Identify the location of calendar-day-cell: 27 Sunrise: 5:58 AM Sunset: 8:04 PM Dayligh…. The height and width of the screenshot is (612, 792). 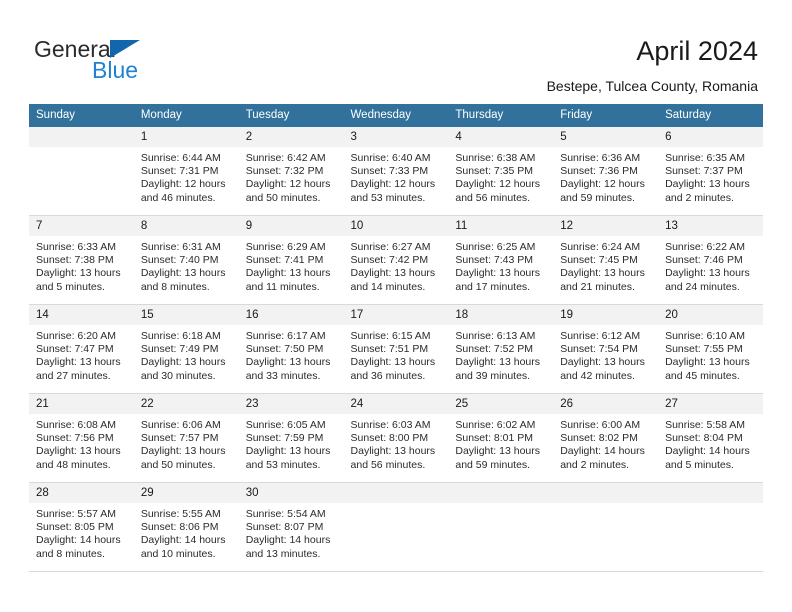
(710, 438).